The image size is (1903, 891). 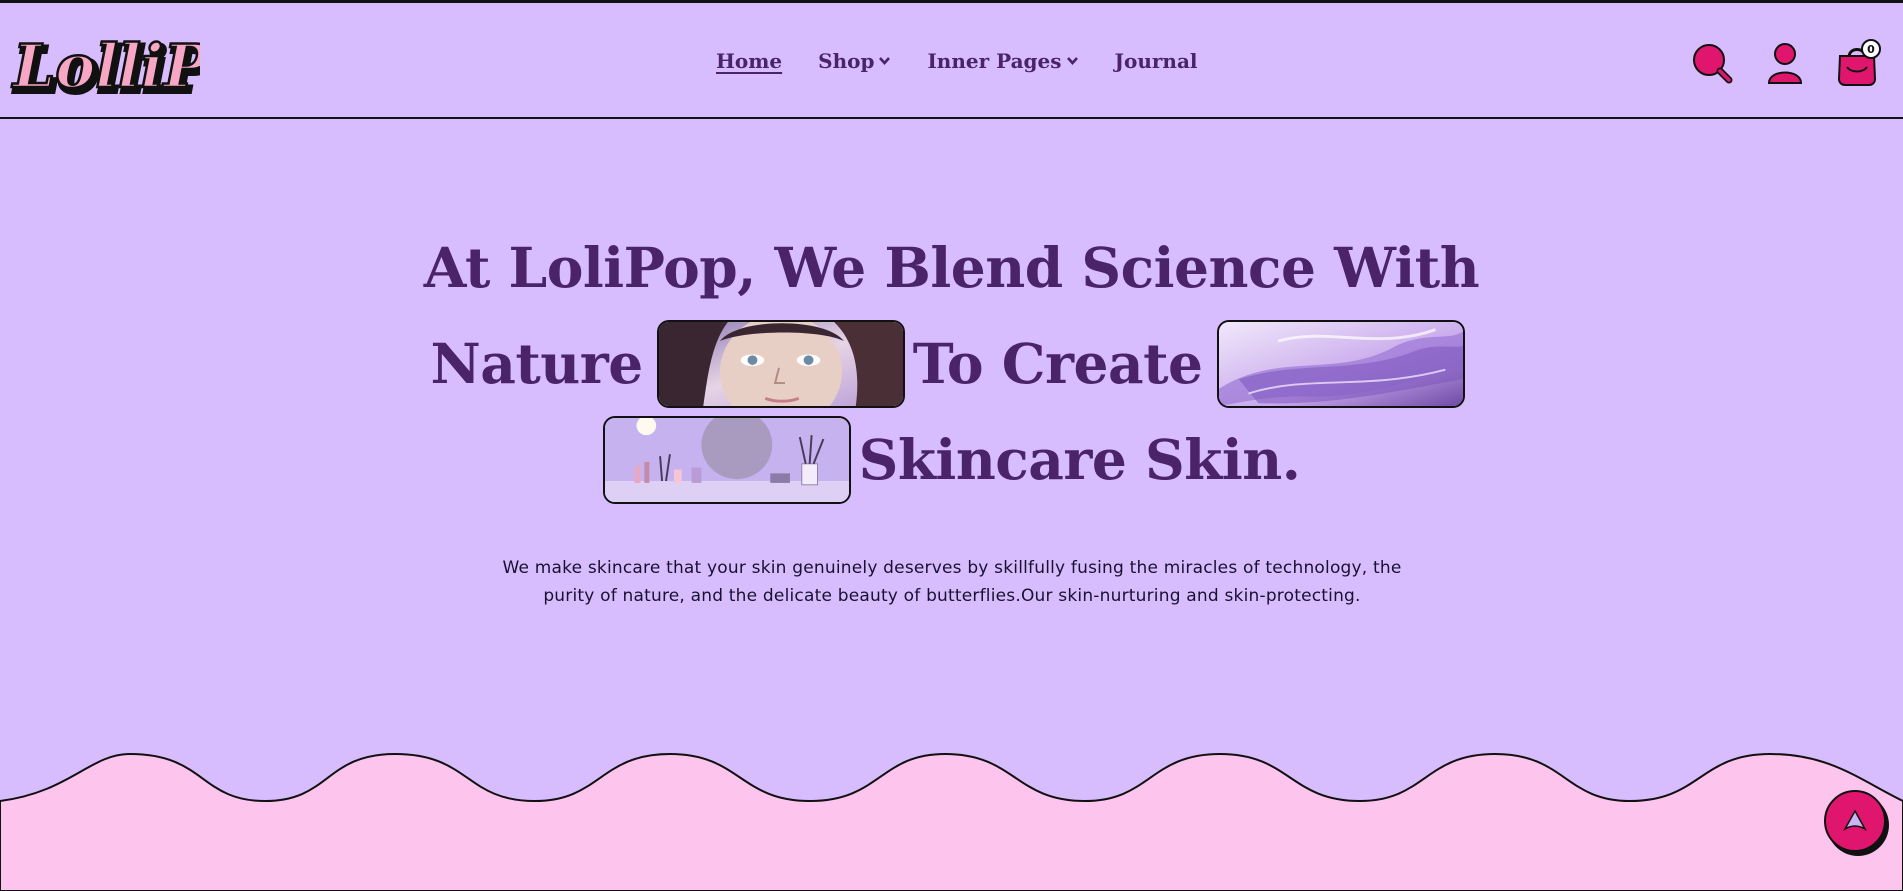 What do you see at coordinates (726, 460) in the screenshot?
I see `vanity-mirror-image` at bounding box center [726, 460].